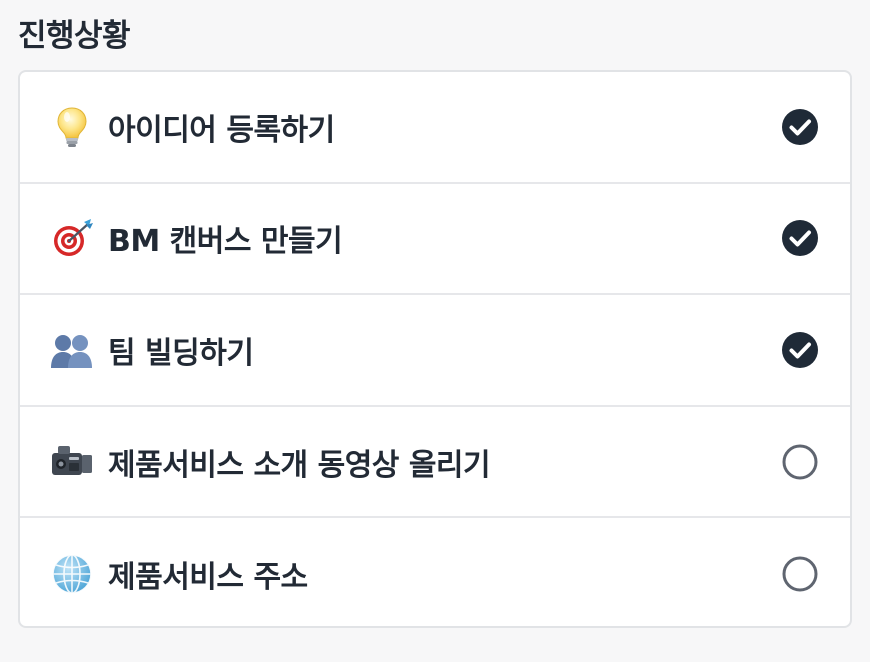 This screenshot has width=870, height=662. I want to click on target-icon, so click(72, 238).